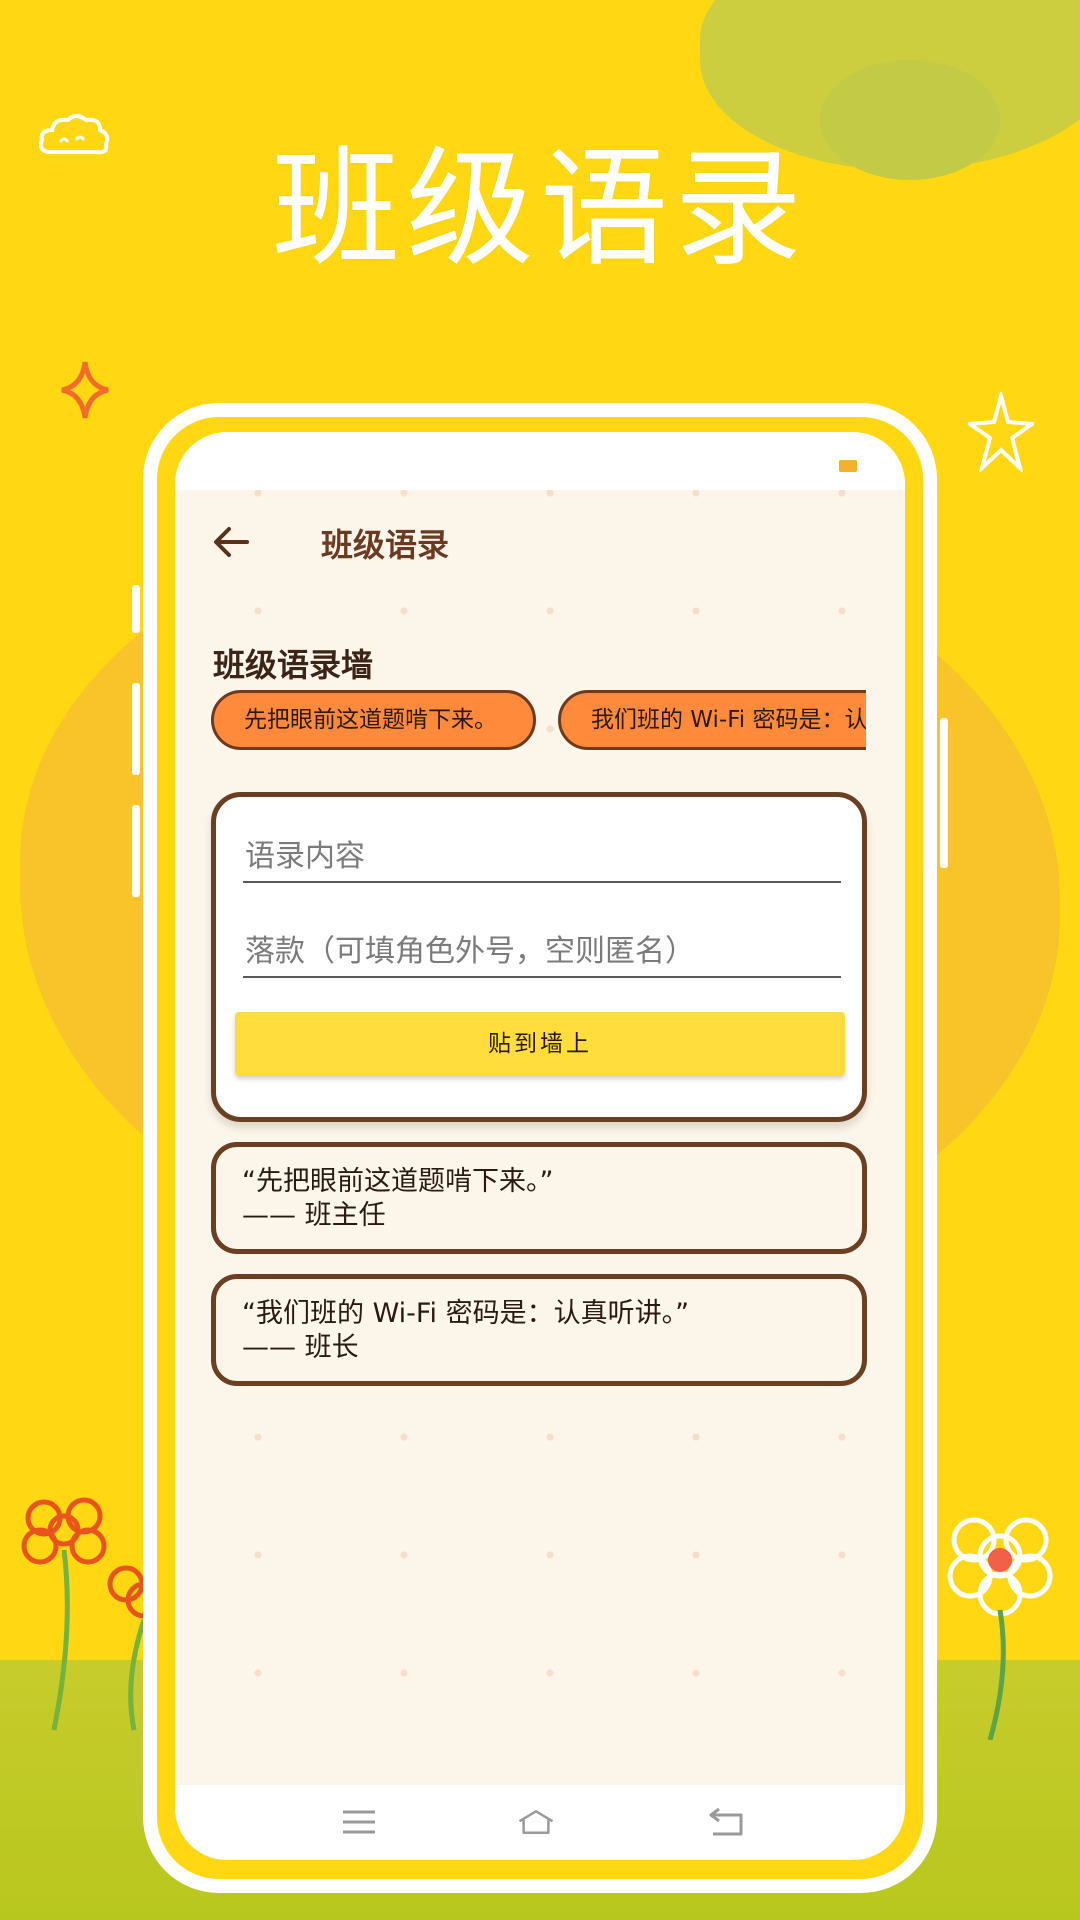 The image size is (1080, 1920). Describe the element at coordinates (726, 1822) in the screenshot. I see `return-icon` at that location.